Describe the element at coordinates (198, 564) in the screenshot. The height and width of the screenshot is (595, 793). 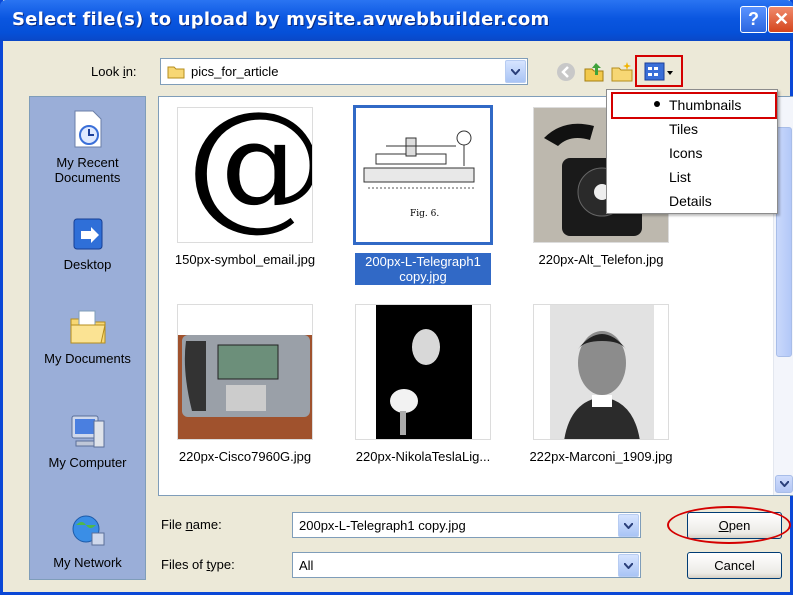
I see `filetype-label: Files of type:` at that location.